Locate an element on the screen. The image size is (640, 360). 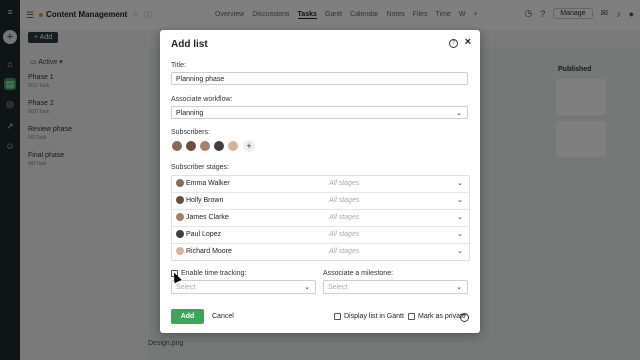
private-help-icon: ? is located at coordinates (464, 317).